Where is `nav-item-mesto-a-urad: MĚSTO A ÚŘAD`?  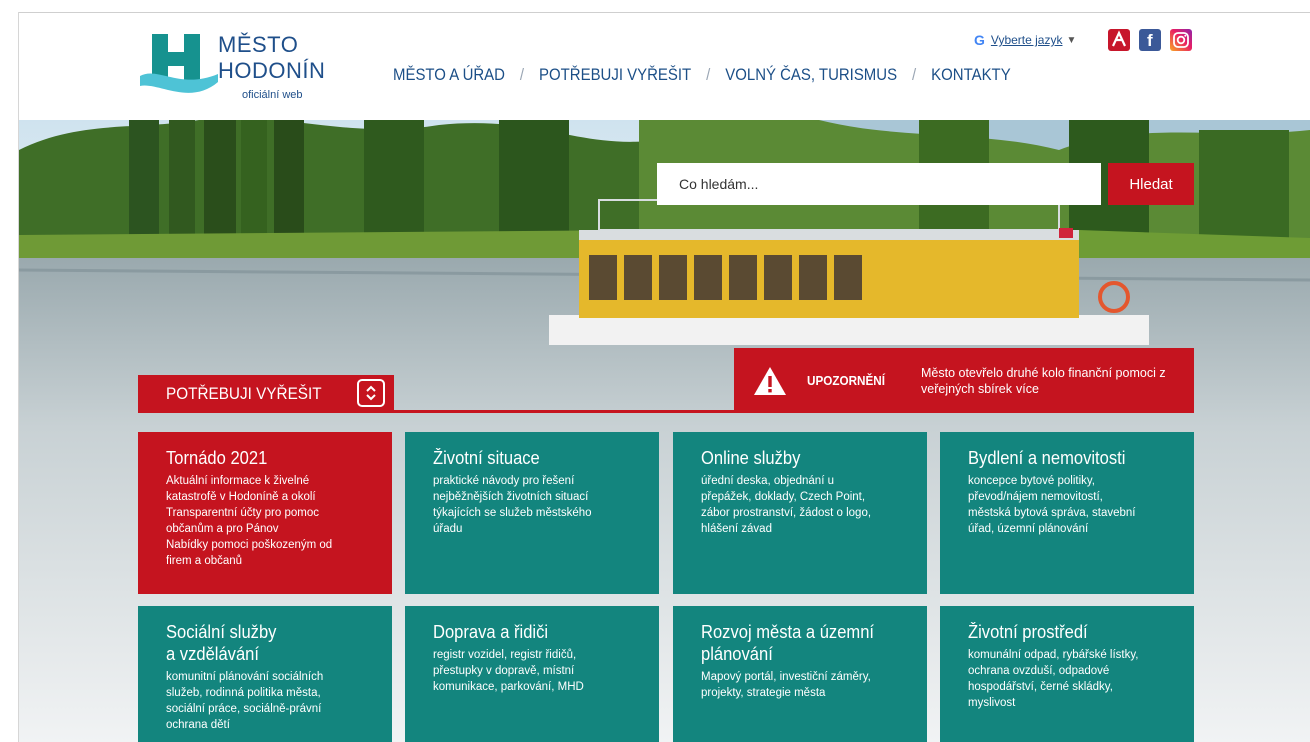
nav-item-mesto-a-urad: MĚSTO A ÚŘAD is located at coordinates (449, 75).